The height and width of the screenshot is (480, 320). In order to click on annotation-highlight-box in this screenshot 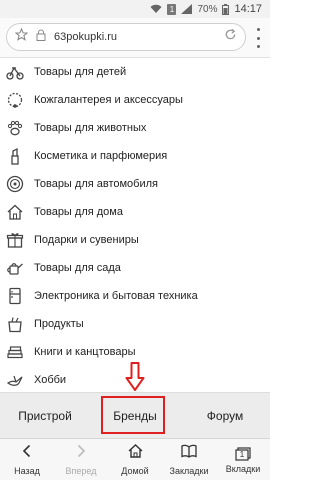, I will do `click(133, 415)`.